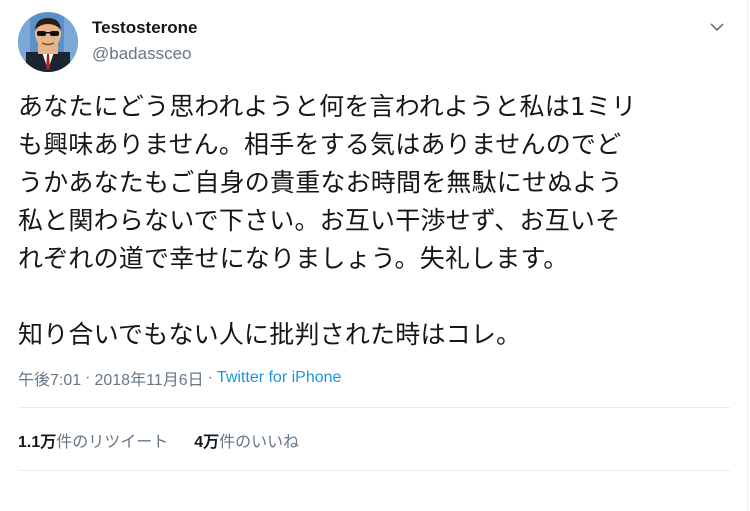 The height and width of the screenshot is (511, 750). I want to click on username-handle: @badassceo, so click(142, 54).